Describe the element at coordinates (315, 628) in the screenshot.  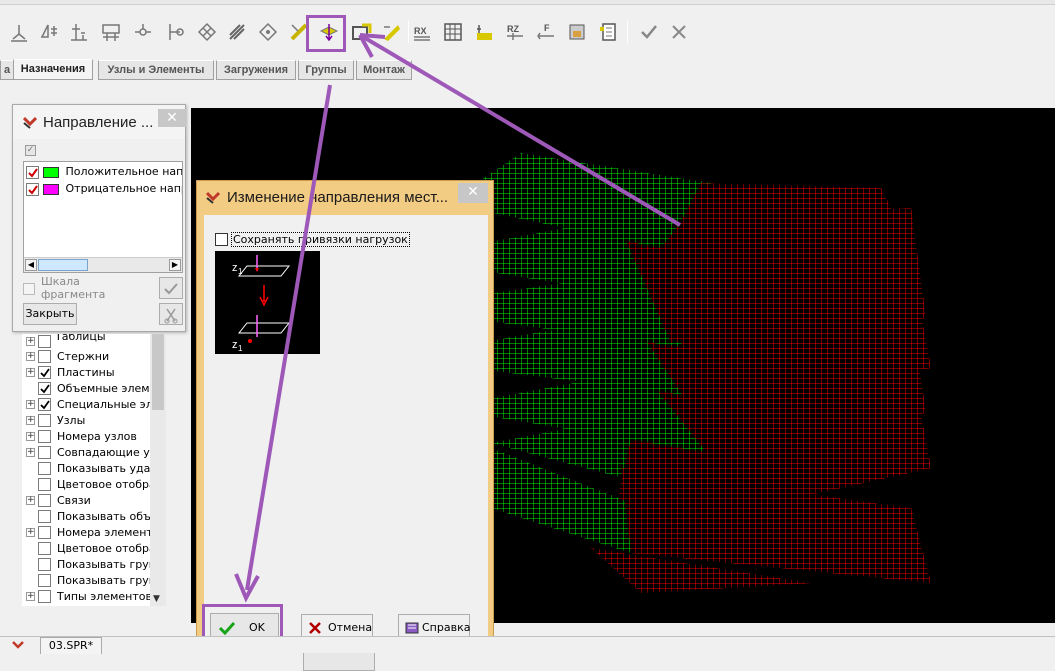
I see `cancel-x-icon` at that location.